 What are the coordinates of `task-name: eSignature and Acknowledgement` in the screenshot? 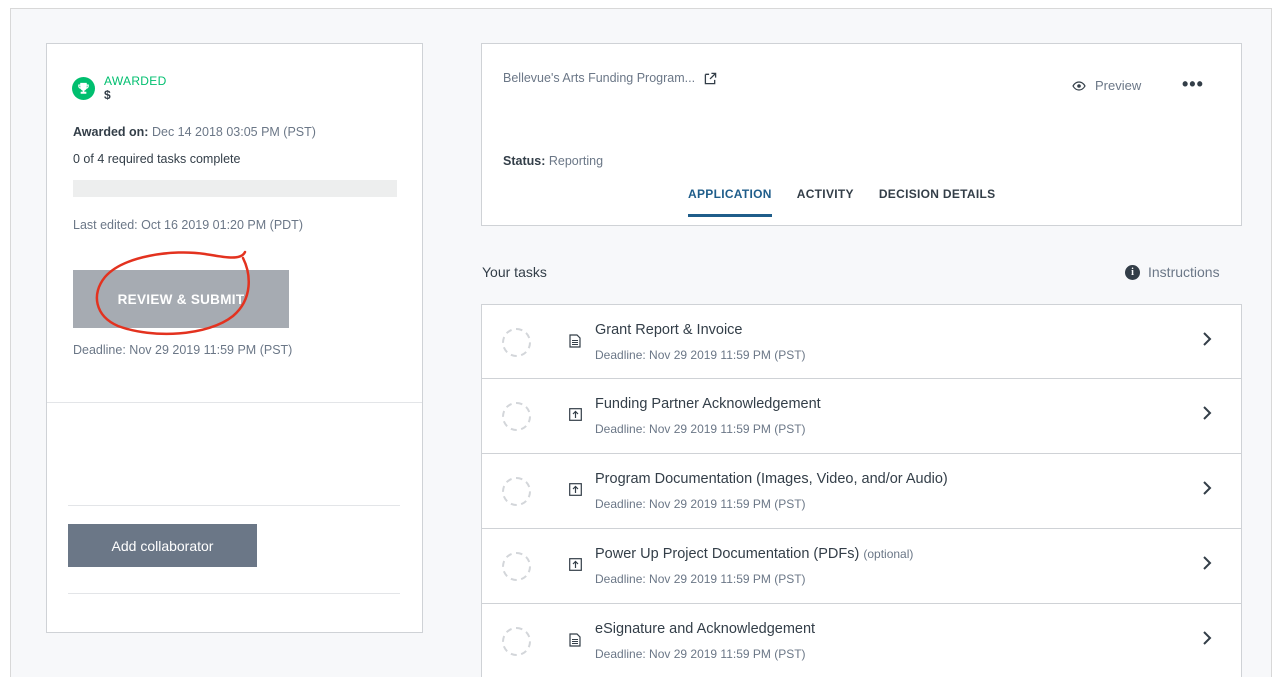 It's located at (705, 629).